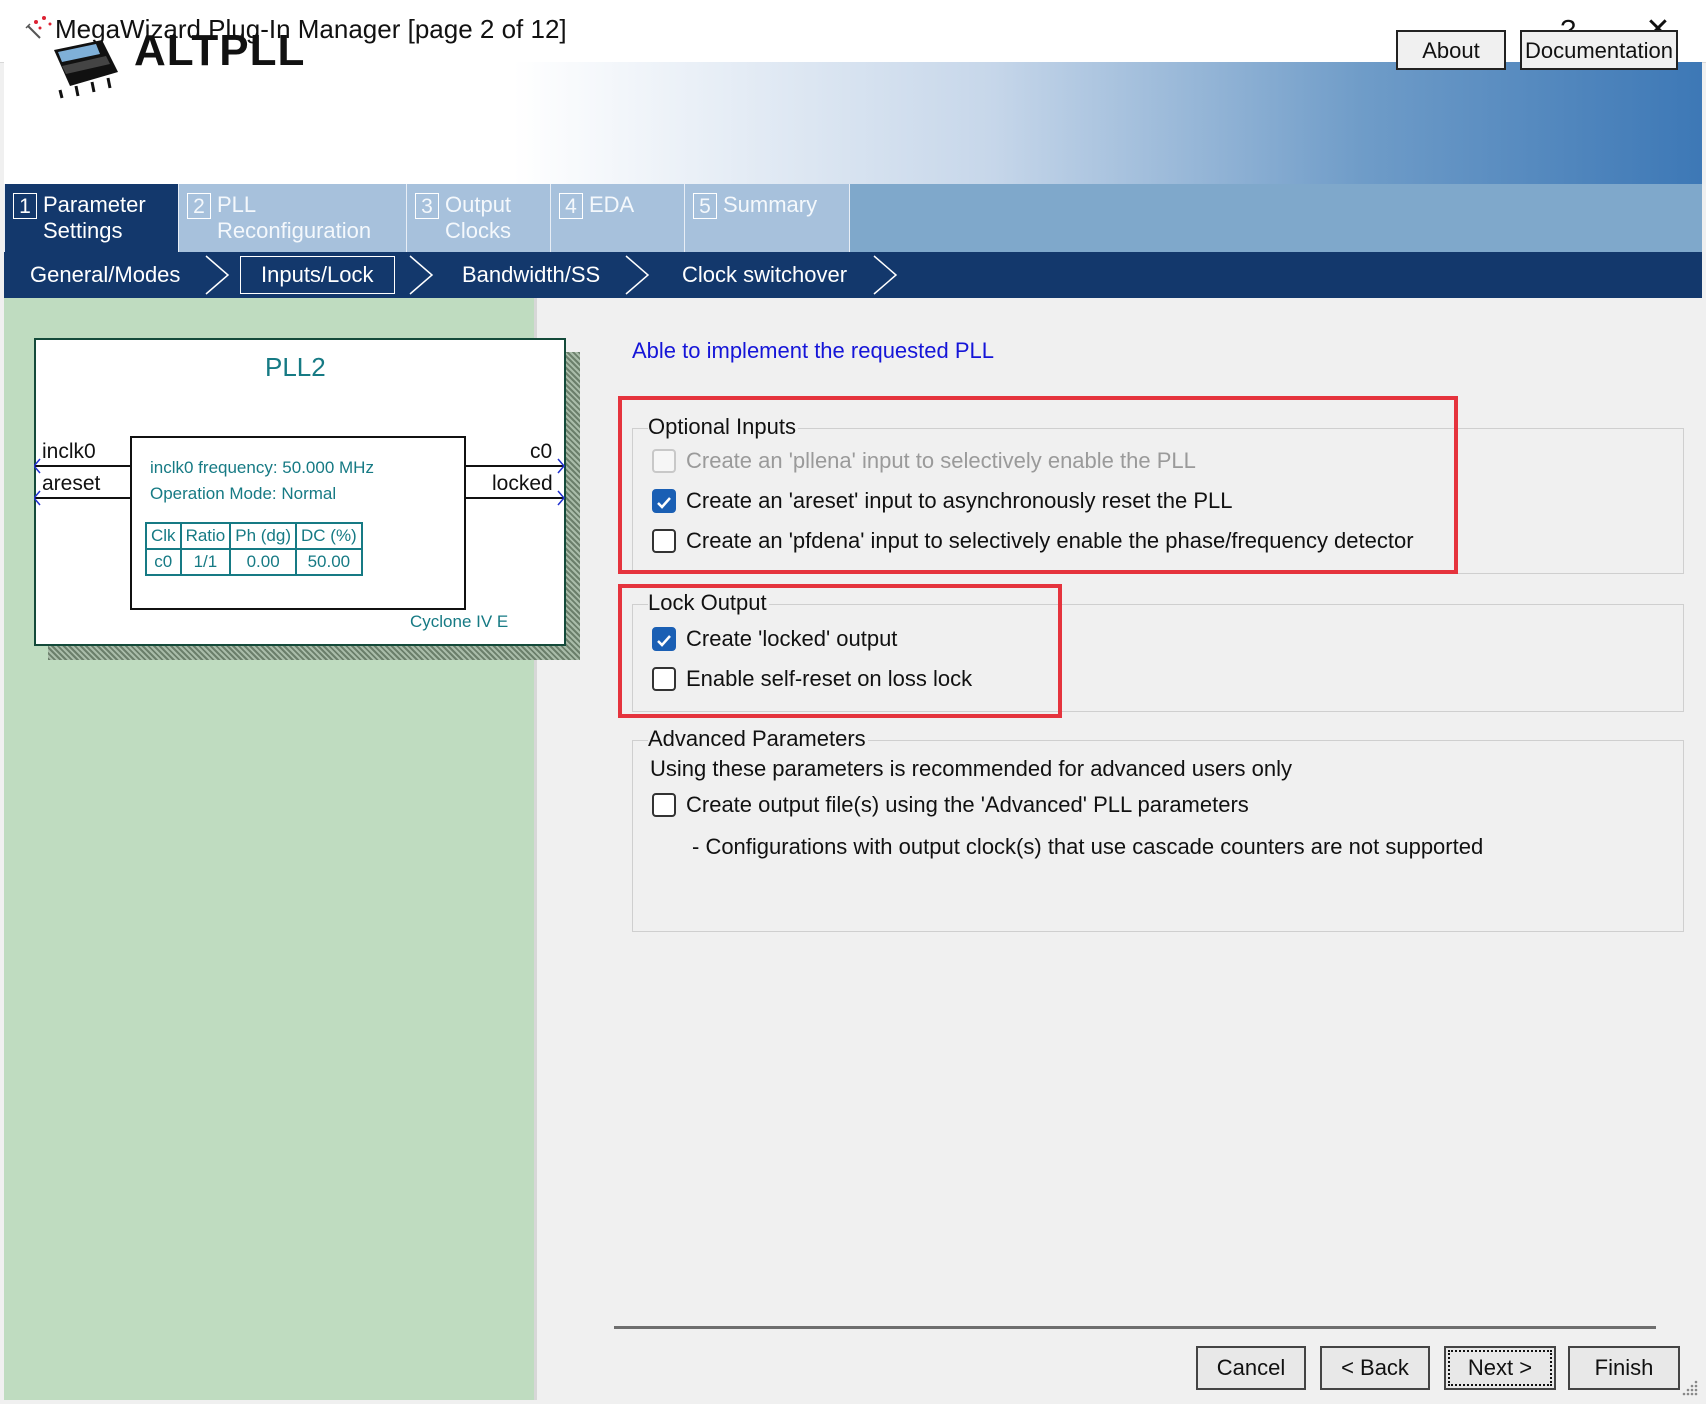 This screenshot has height=1404, width=1706. What do you see at coordinates (163, 562) in the screenshot?
I see `clock-table-cell: c0` at bounding box center [163, 562].